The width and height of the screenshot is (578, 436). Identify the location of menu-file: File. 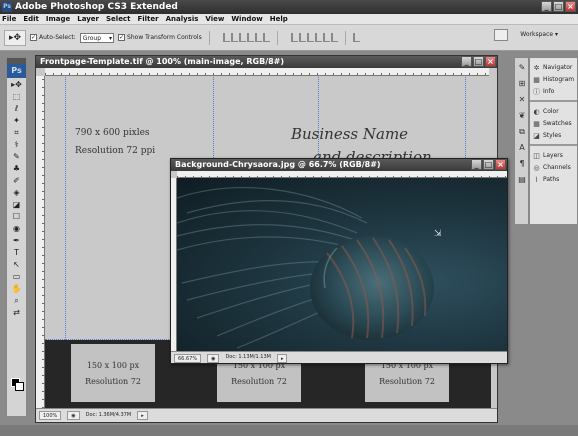
(9, 19).